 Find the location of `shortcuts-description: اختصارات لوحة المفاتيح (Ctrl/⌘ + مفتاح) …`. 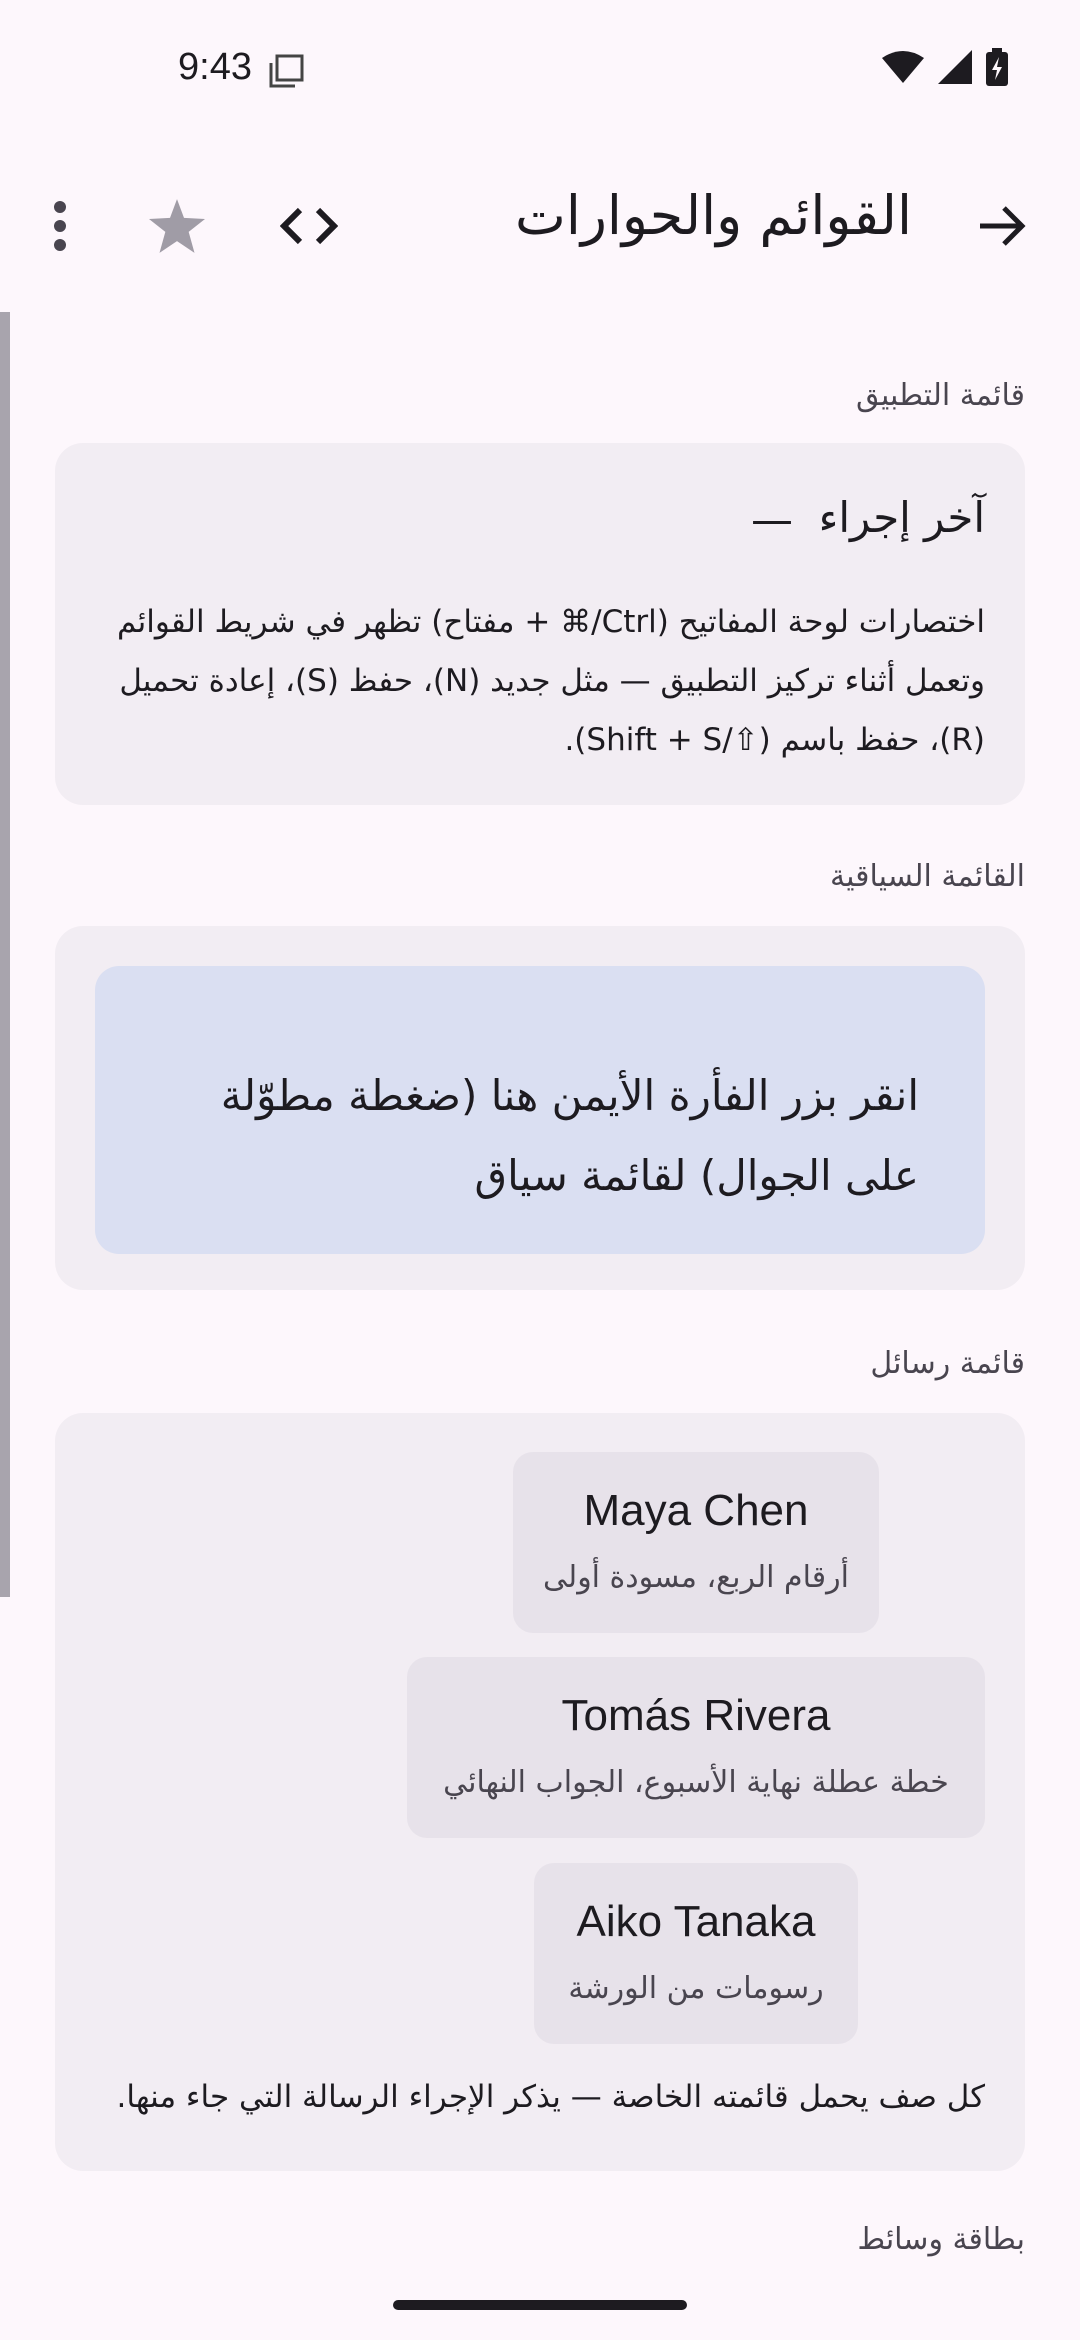

shortcuts-description: اختصارات لوحة المفاتيح (Ctrl/⌘ + مفتاح) … is located at coordinates (550, 681).